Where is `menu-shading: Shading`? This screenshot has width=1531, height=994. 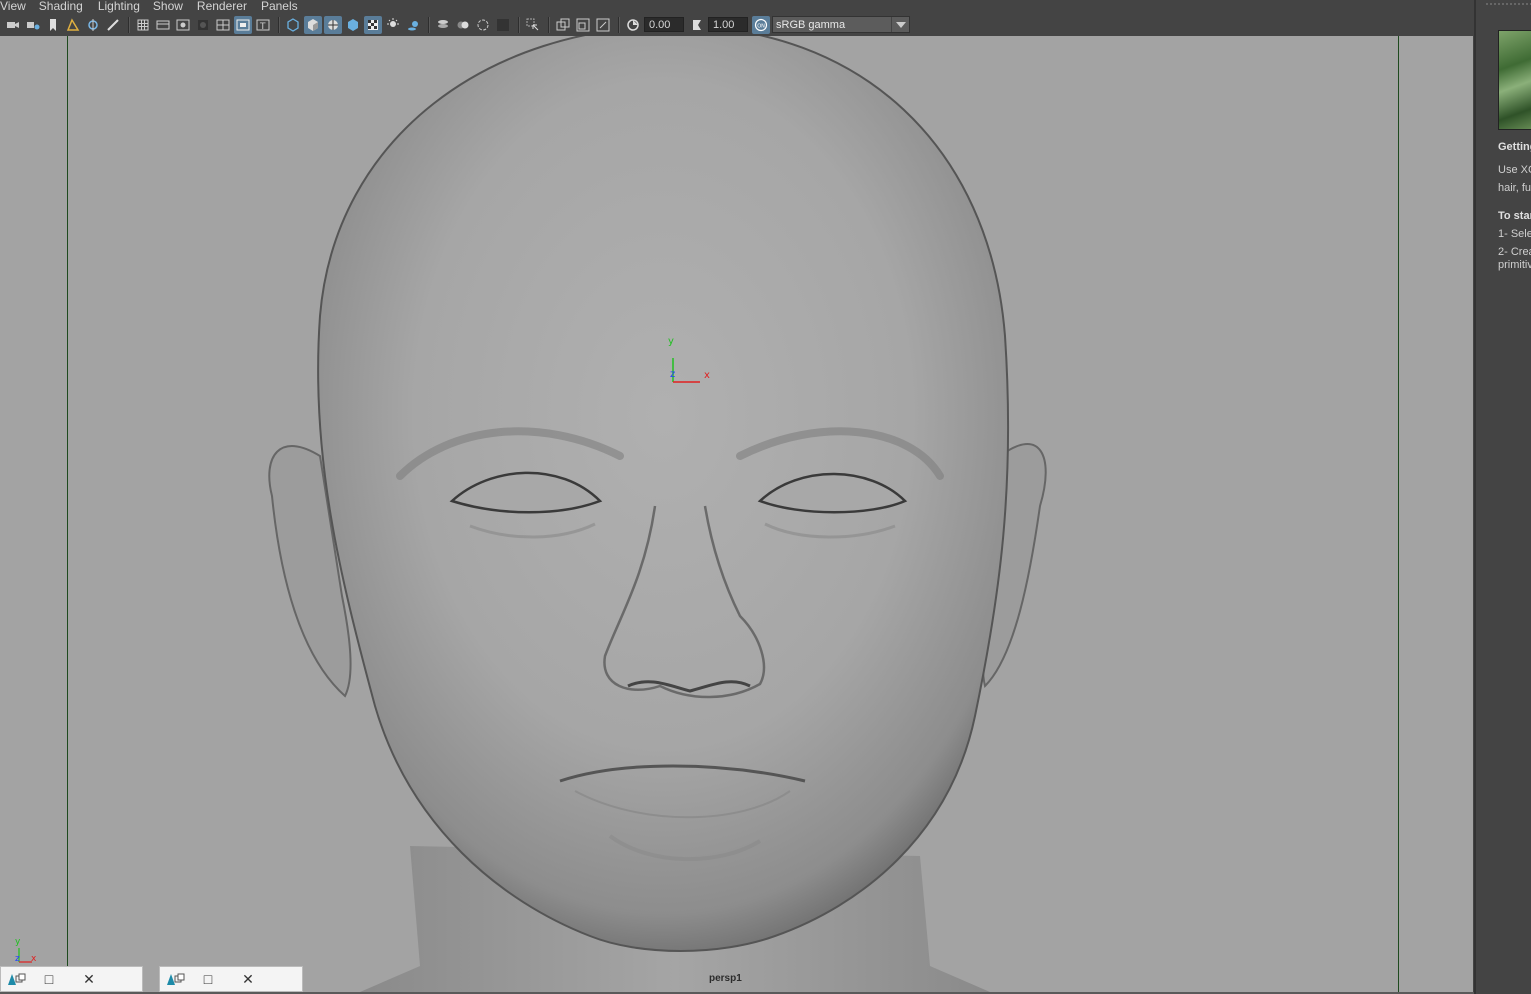 menu-shading: Shading is located at coordinates (64, 6).